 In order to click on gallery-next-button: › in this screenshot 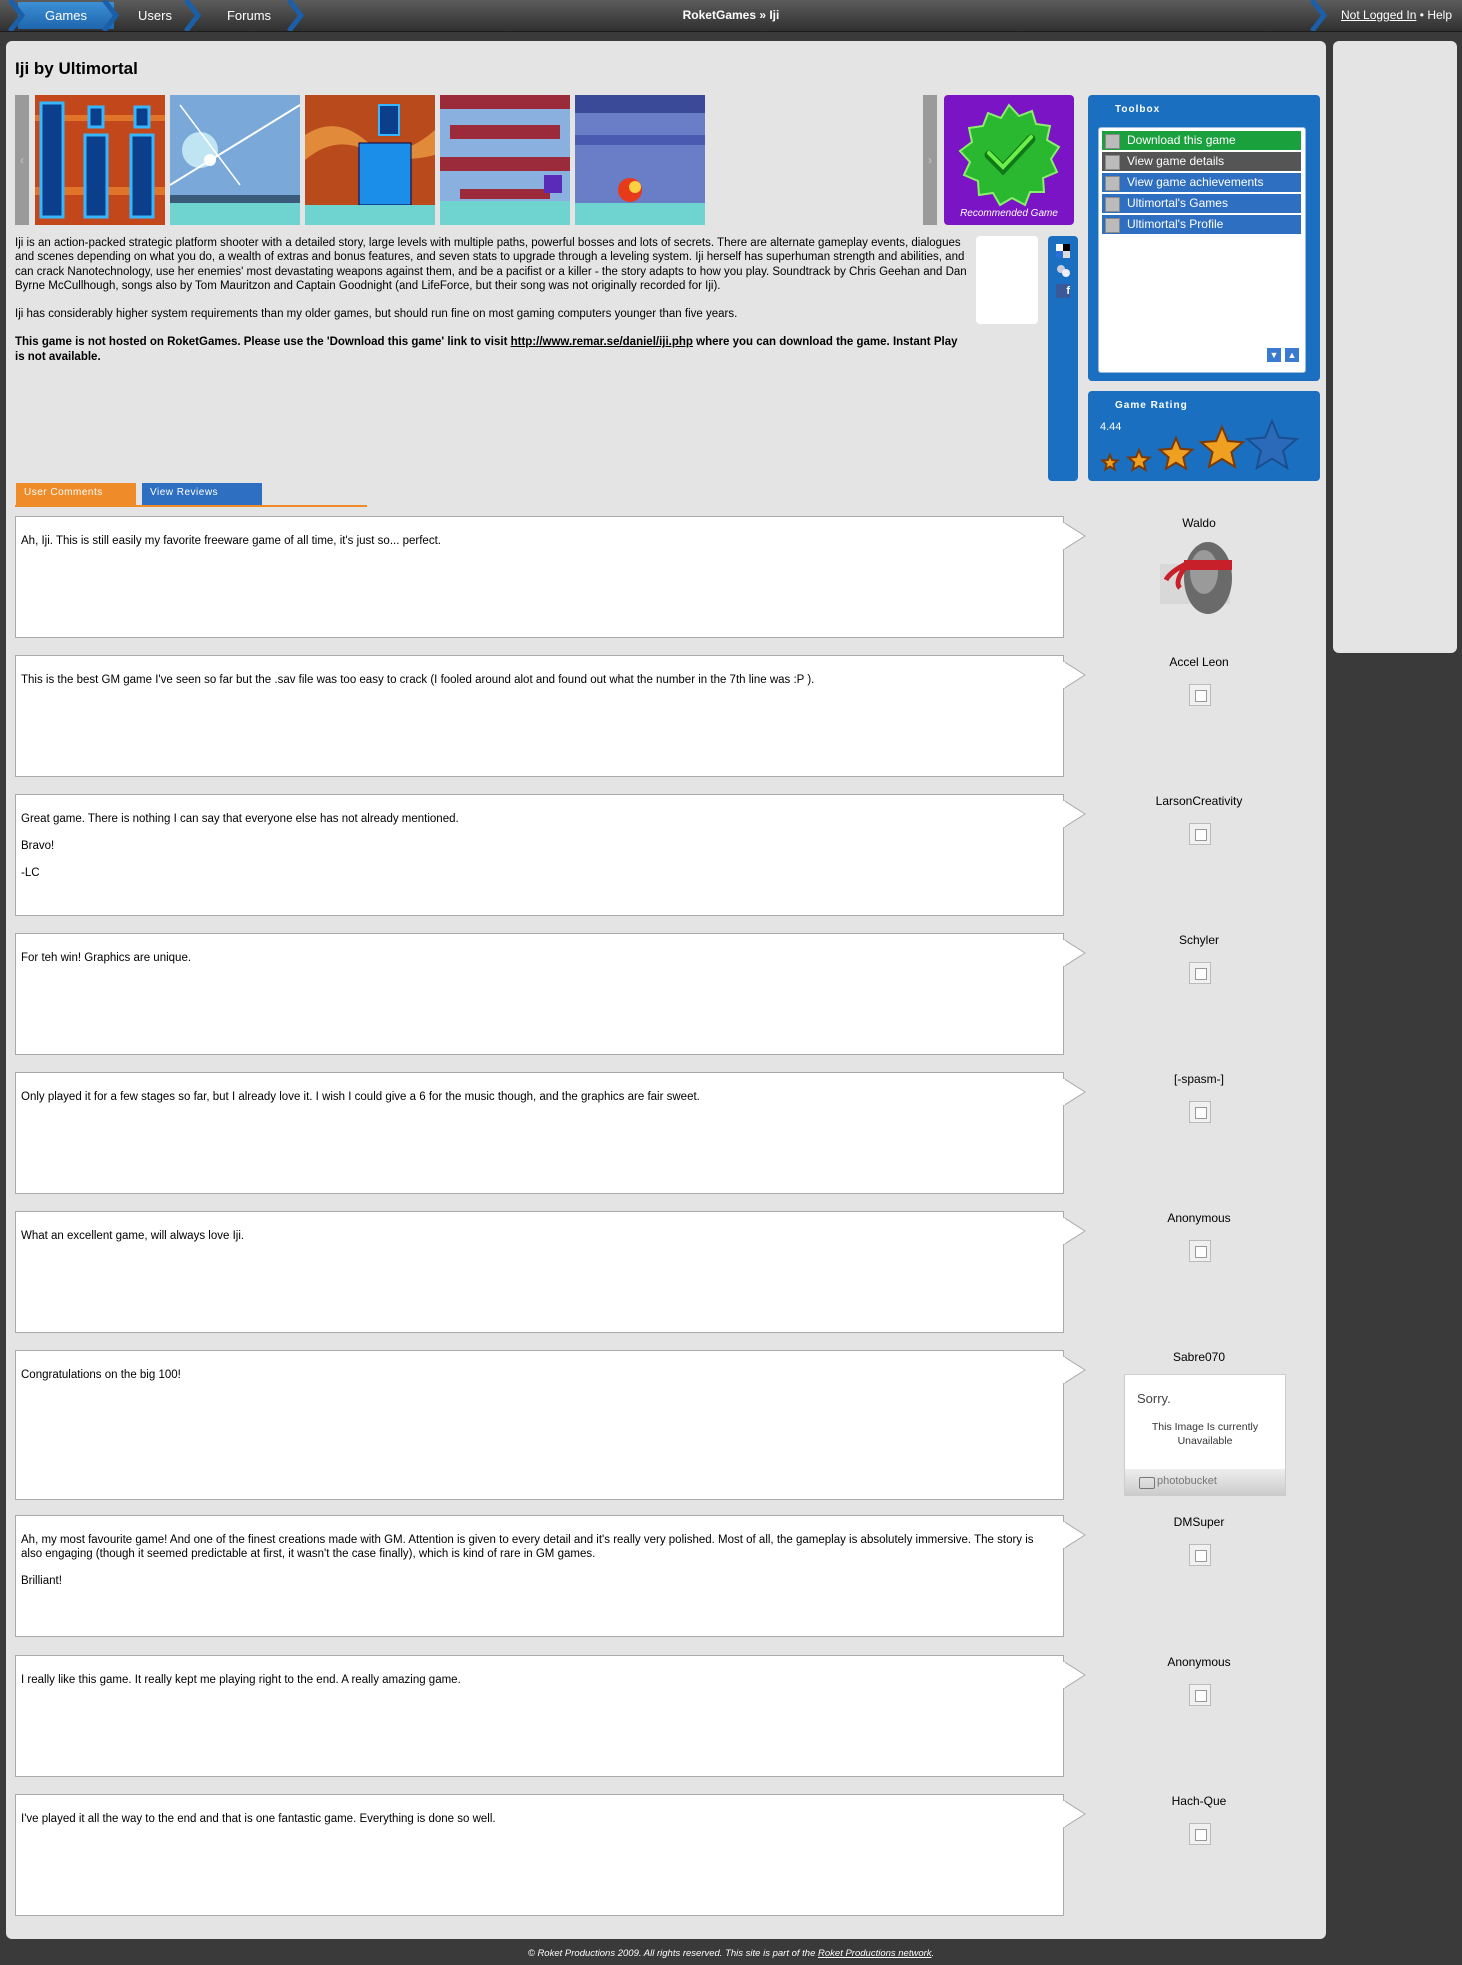, I will do `click(930, 160)`.